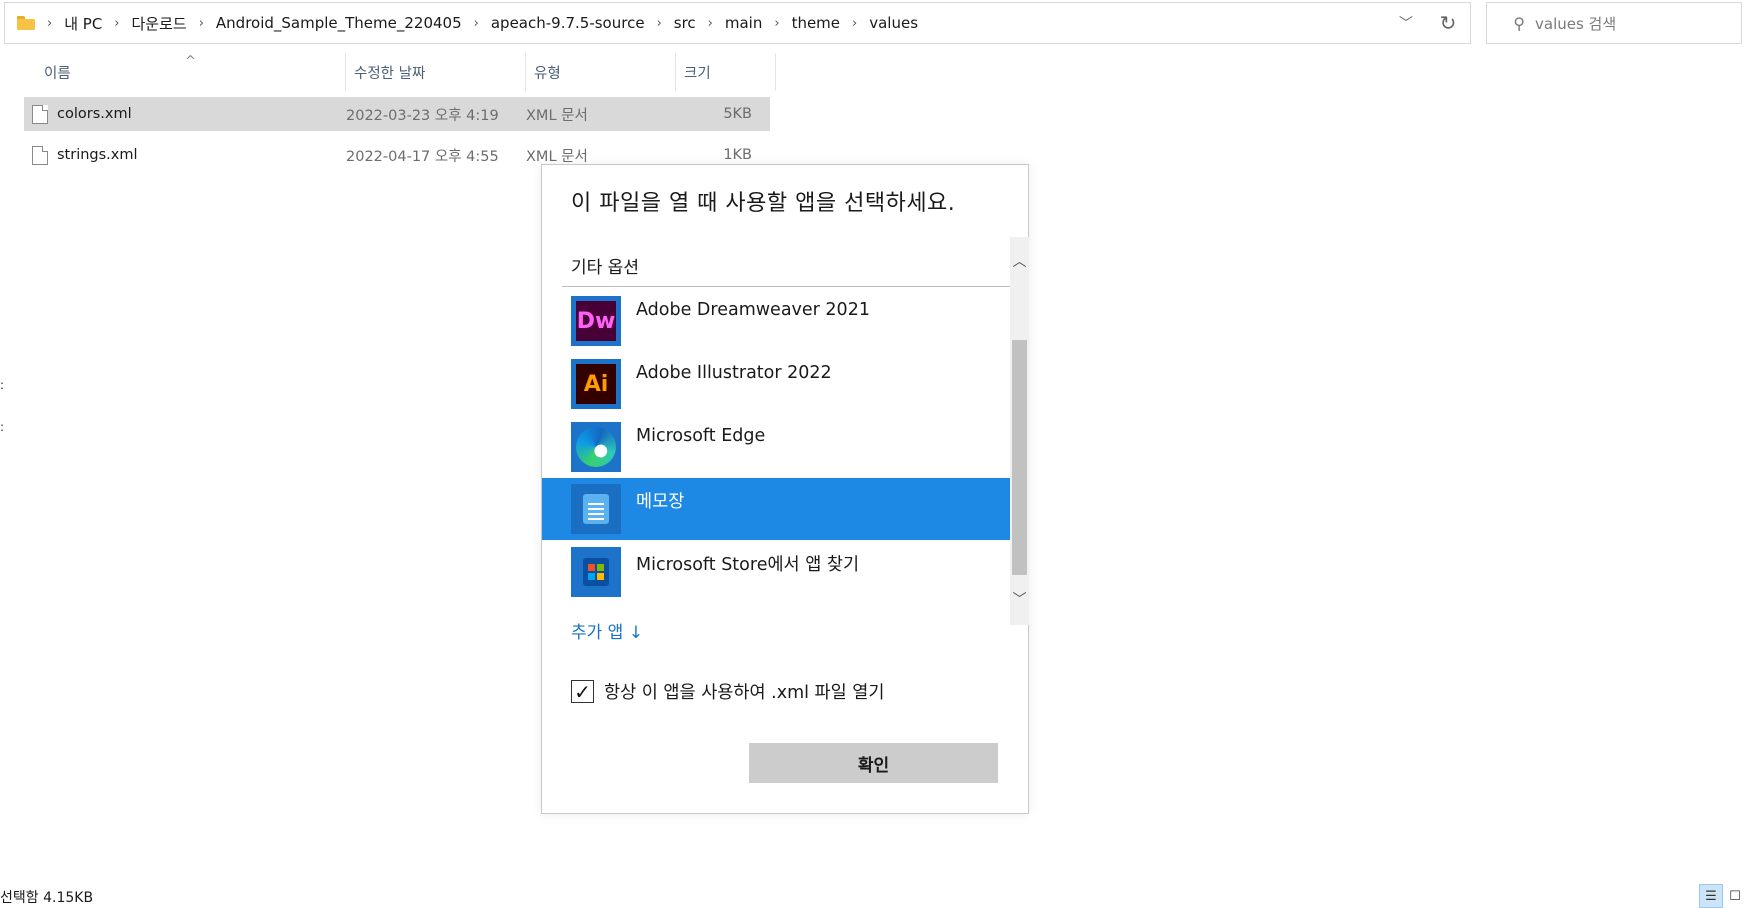  What do you see at coordinates (26, 23) in the screenshot?
I see `folder-icon` at bounding box center [26, 23].